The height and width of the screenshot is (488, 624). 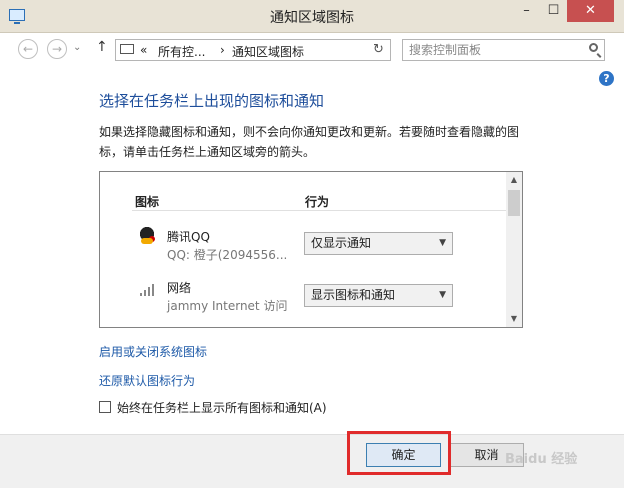 I want to click on row-subtitle: jammy Internet 访问, so click(x=227, y=306).